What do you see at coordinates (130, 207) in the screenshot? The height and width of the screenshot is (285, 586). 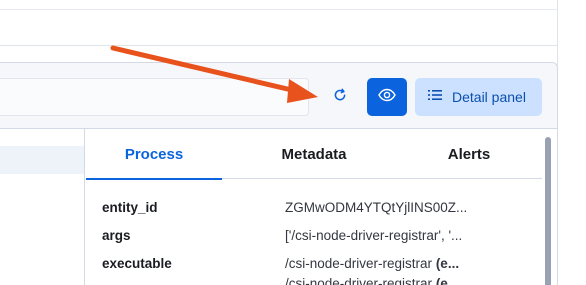 I see `field-key: entity_id` at bounding box center [130, 207].